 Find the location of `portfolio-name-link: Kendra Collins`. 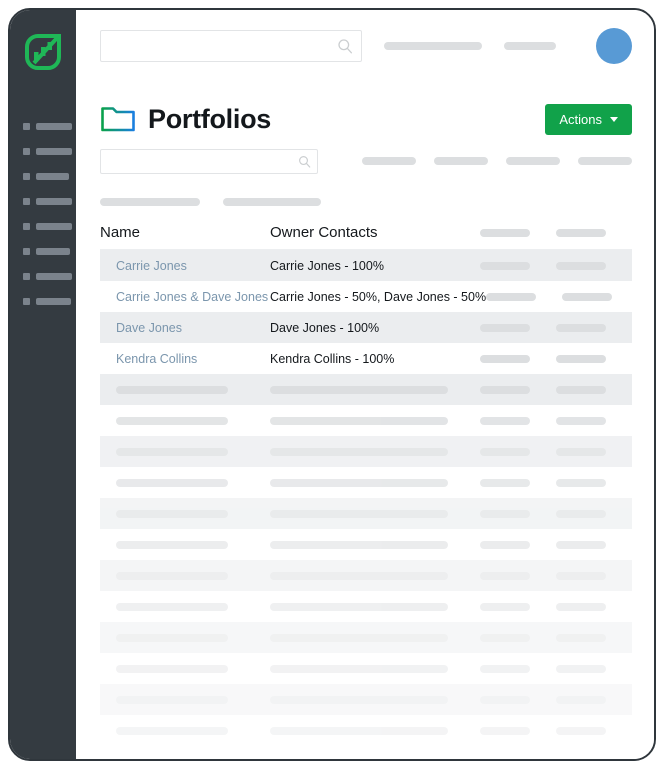

portfolio-name-link: Kendra Collins is located at coordinates (156, 359).